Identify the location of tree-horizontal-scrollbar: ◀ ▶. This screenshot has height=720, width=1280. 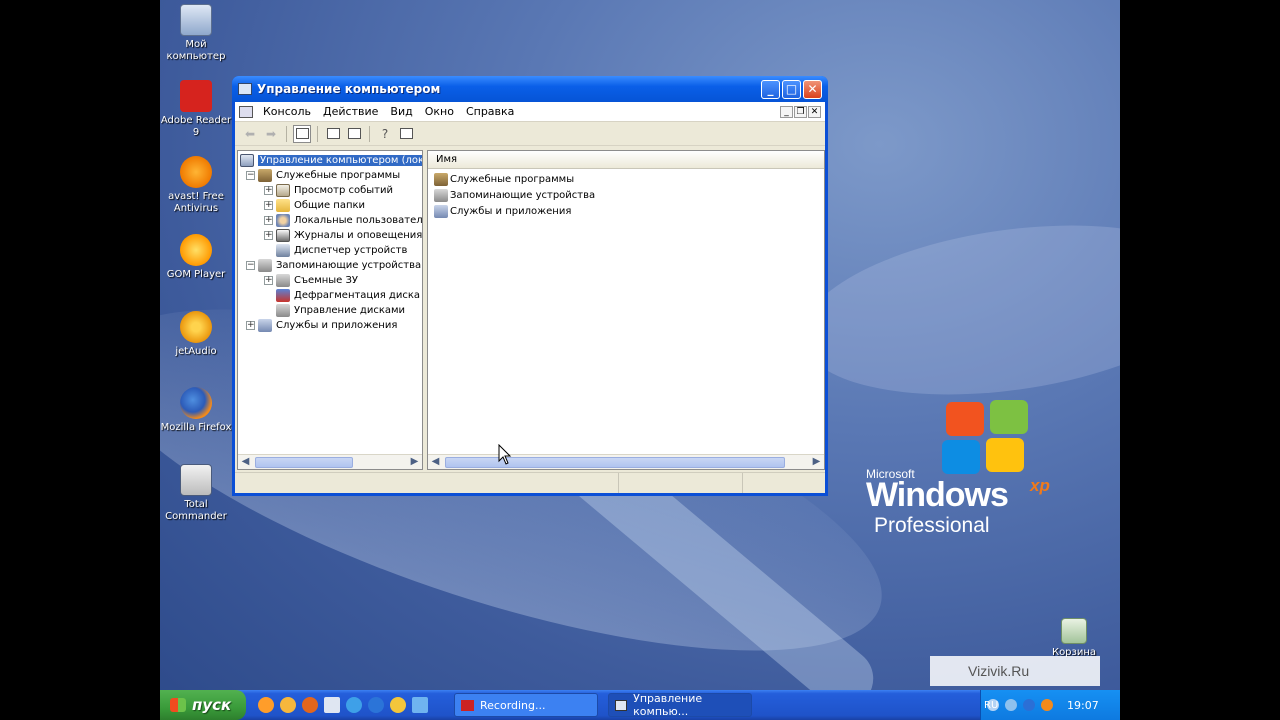
(330, 461).